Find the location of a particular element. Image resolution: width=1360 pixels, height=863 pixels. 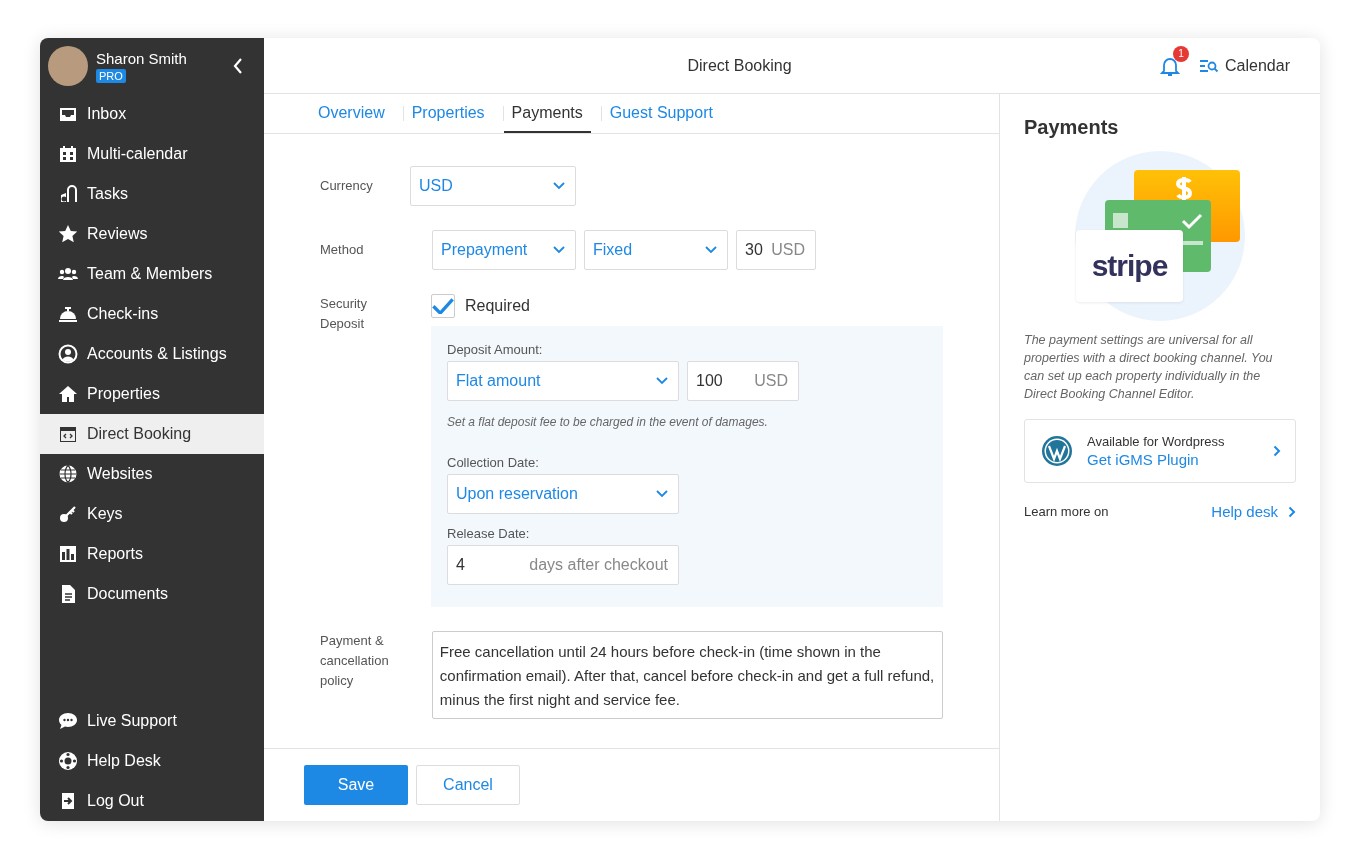

sidebar-item: Inbox is located at coordinates (152, 114).